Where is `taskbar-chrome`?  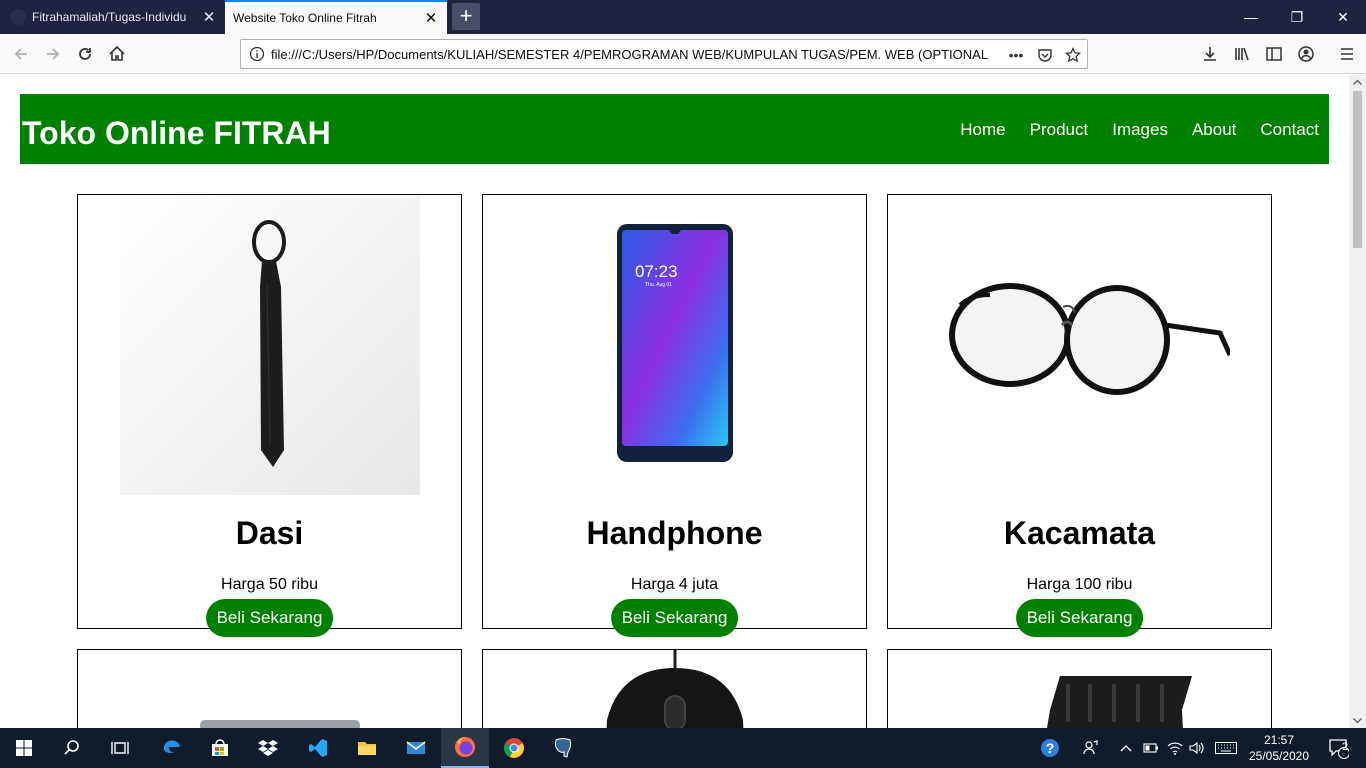
taskbar-chrome is located at coordinates (514, 748).